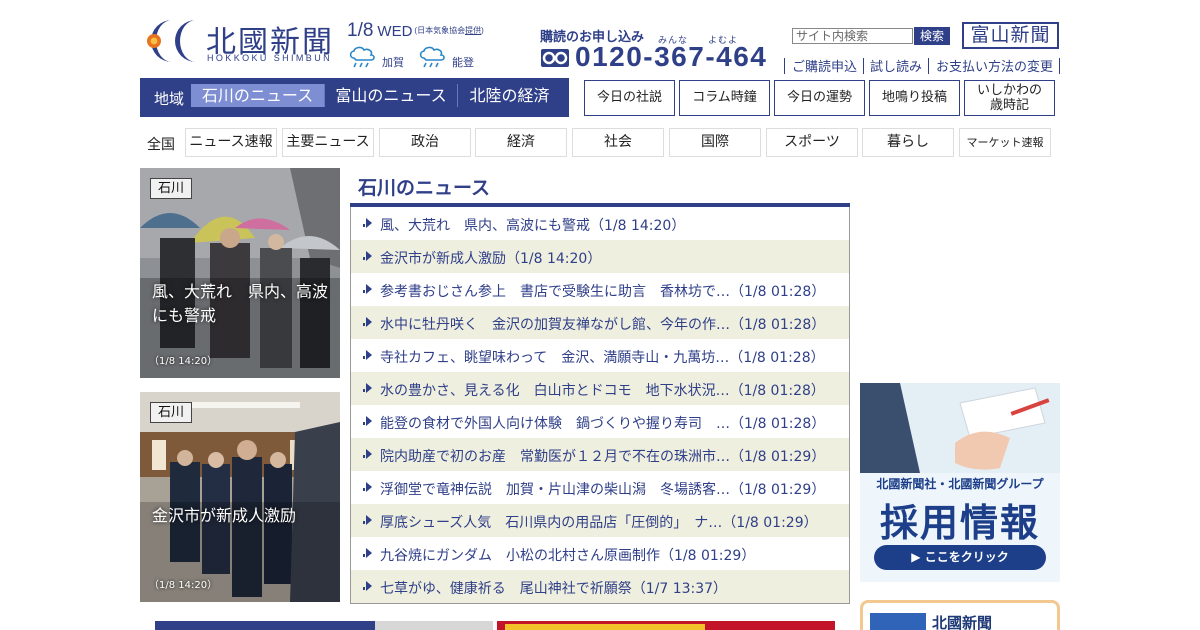  I want to click on category-national-label: 全国, so click(161, 144).